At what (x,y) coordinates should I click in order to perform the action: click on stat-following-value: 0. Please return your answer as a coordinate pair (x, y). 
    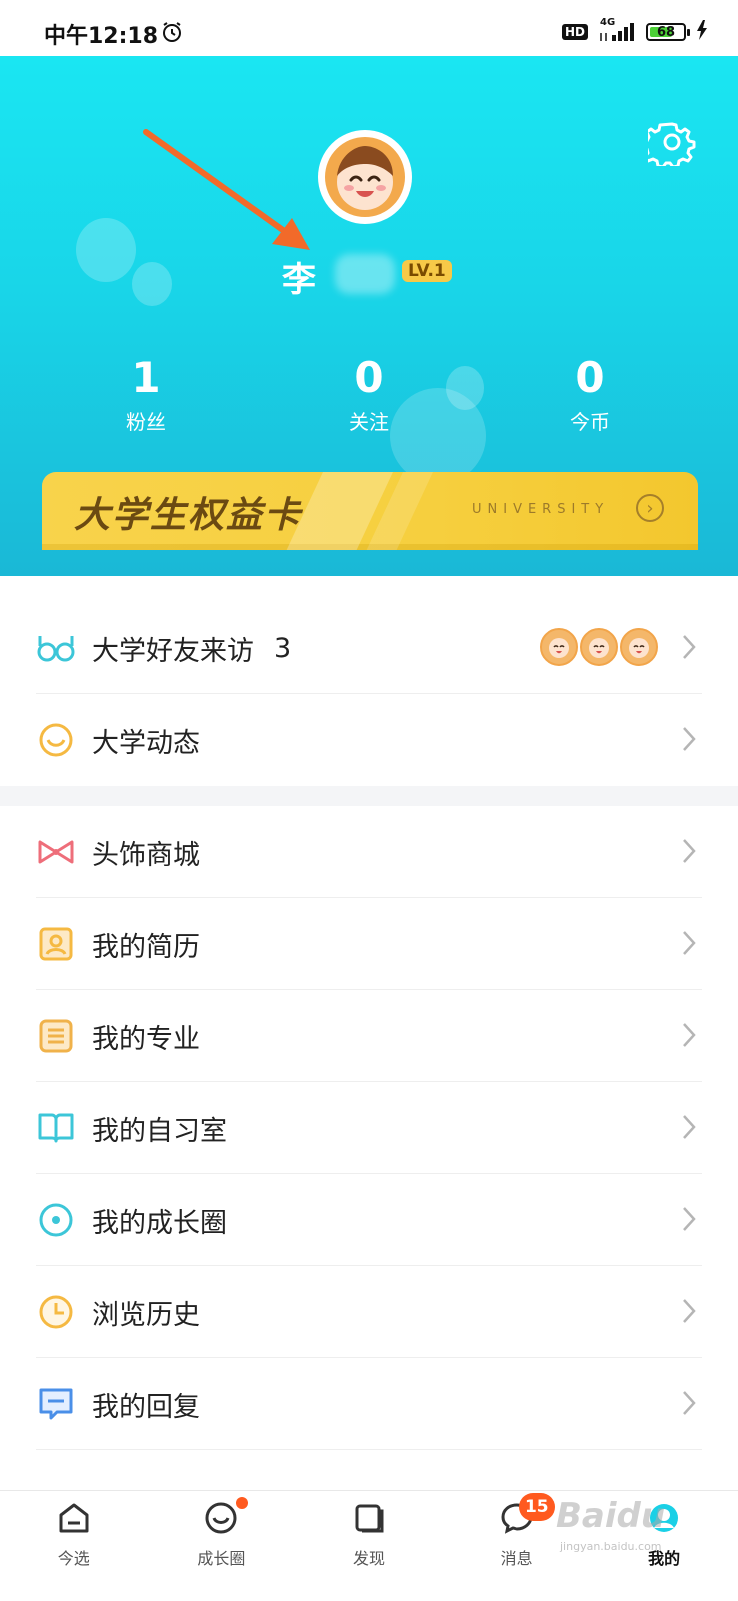
    Looking at the image, I should click on (369, 377).